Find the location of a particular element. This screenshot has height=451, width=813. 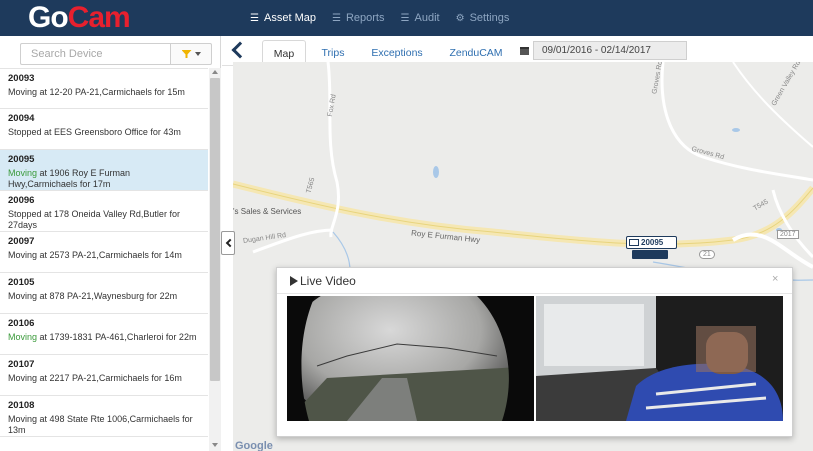

google-logo: Google is located at coordinates (254, 445).